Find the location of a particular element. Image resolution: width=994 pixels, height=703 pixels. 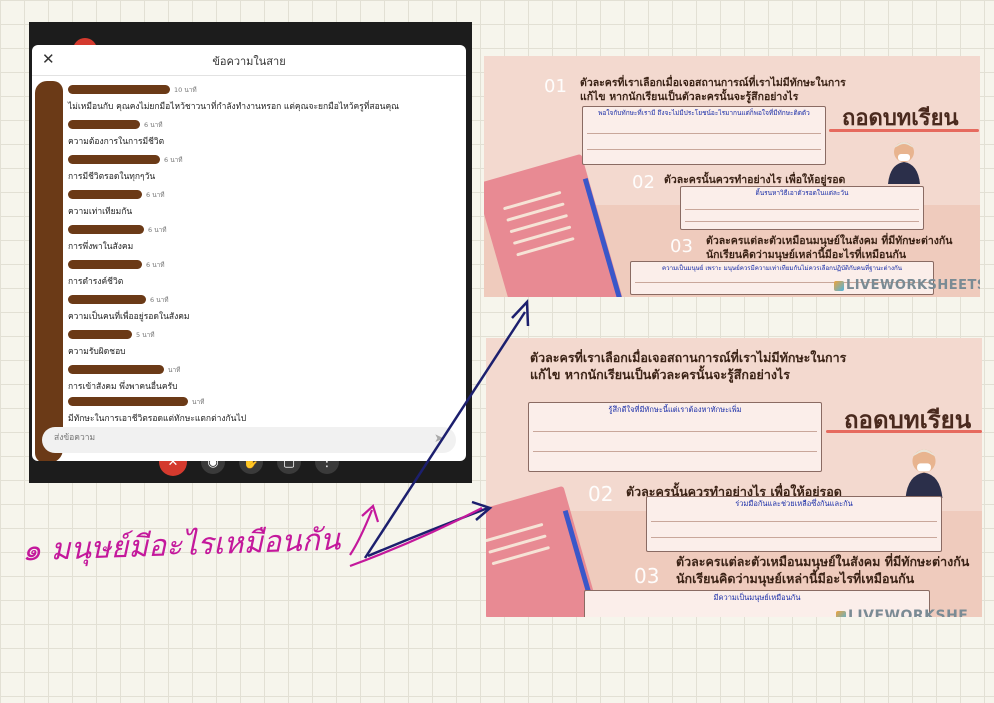

message-time: 10 นาที is located at coordinates (185, 90).